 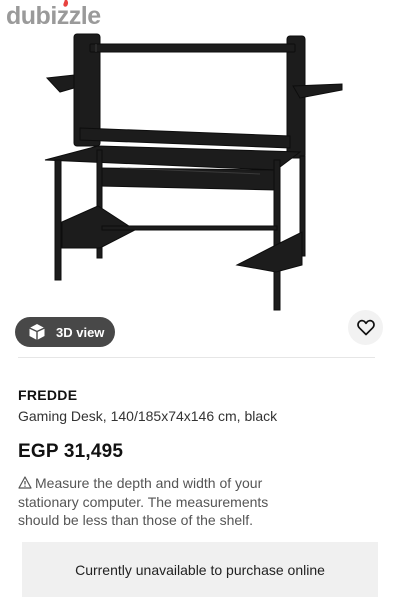 I want to click on section-divider, so click(x=196, y=357).